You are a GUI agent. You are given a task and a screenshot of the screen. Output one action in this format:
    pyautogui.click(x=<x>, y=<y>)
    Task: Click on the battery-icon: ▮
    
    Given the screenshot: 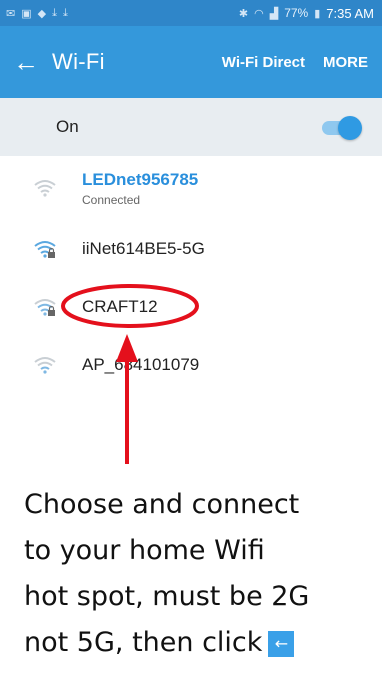 What is the action you would take?
    pyautogui.click(x=317, y=13)
    